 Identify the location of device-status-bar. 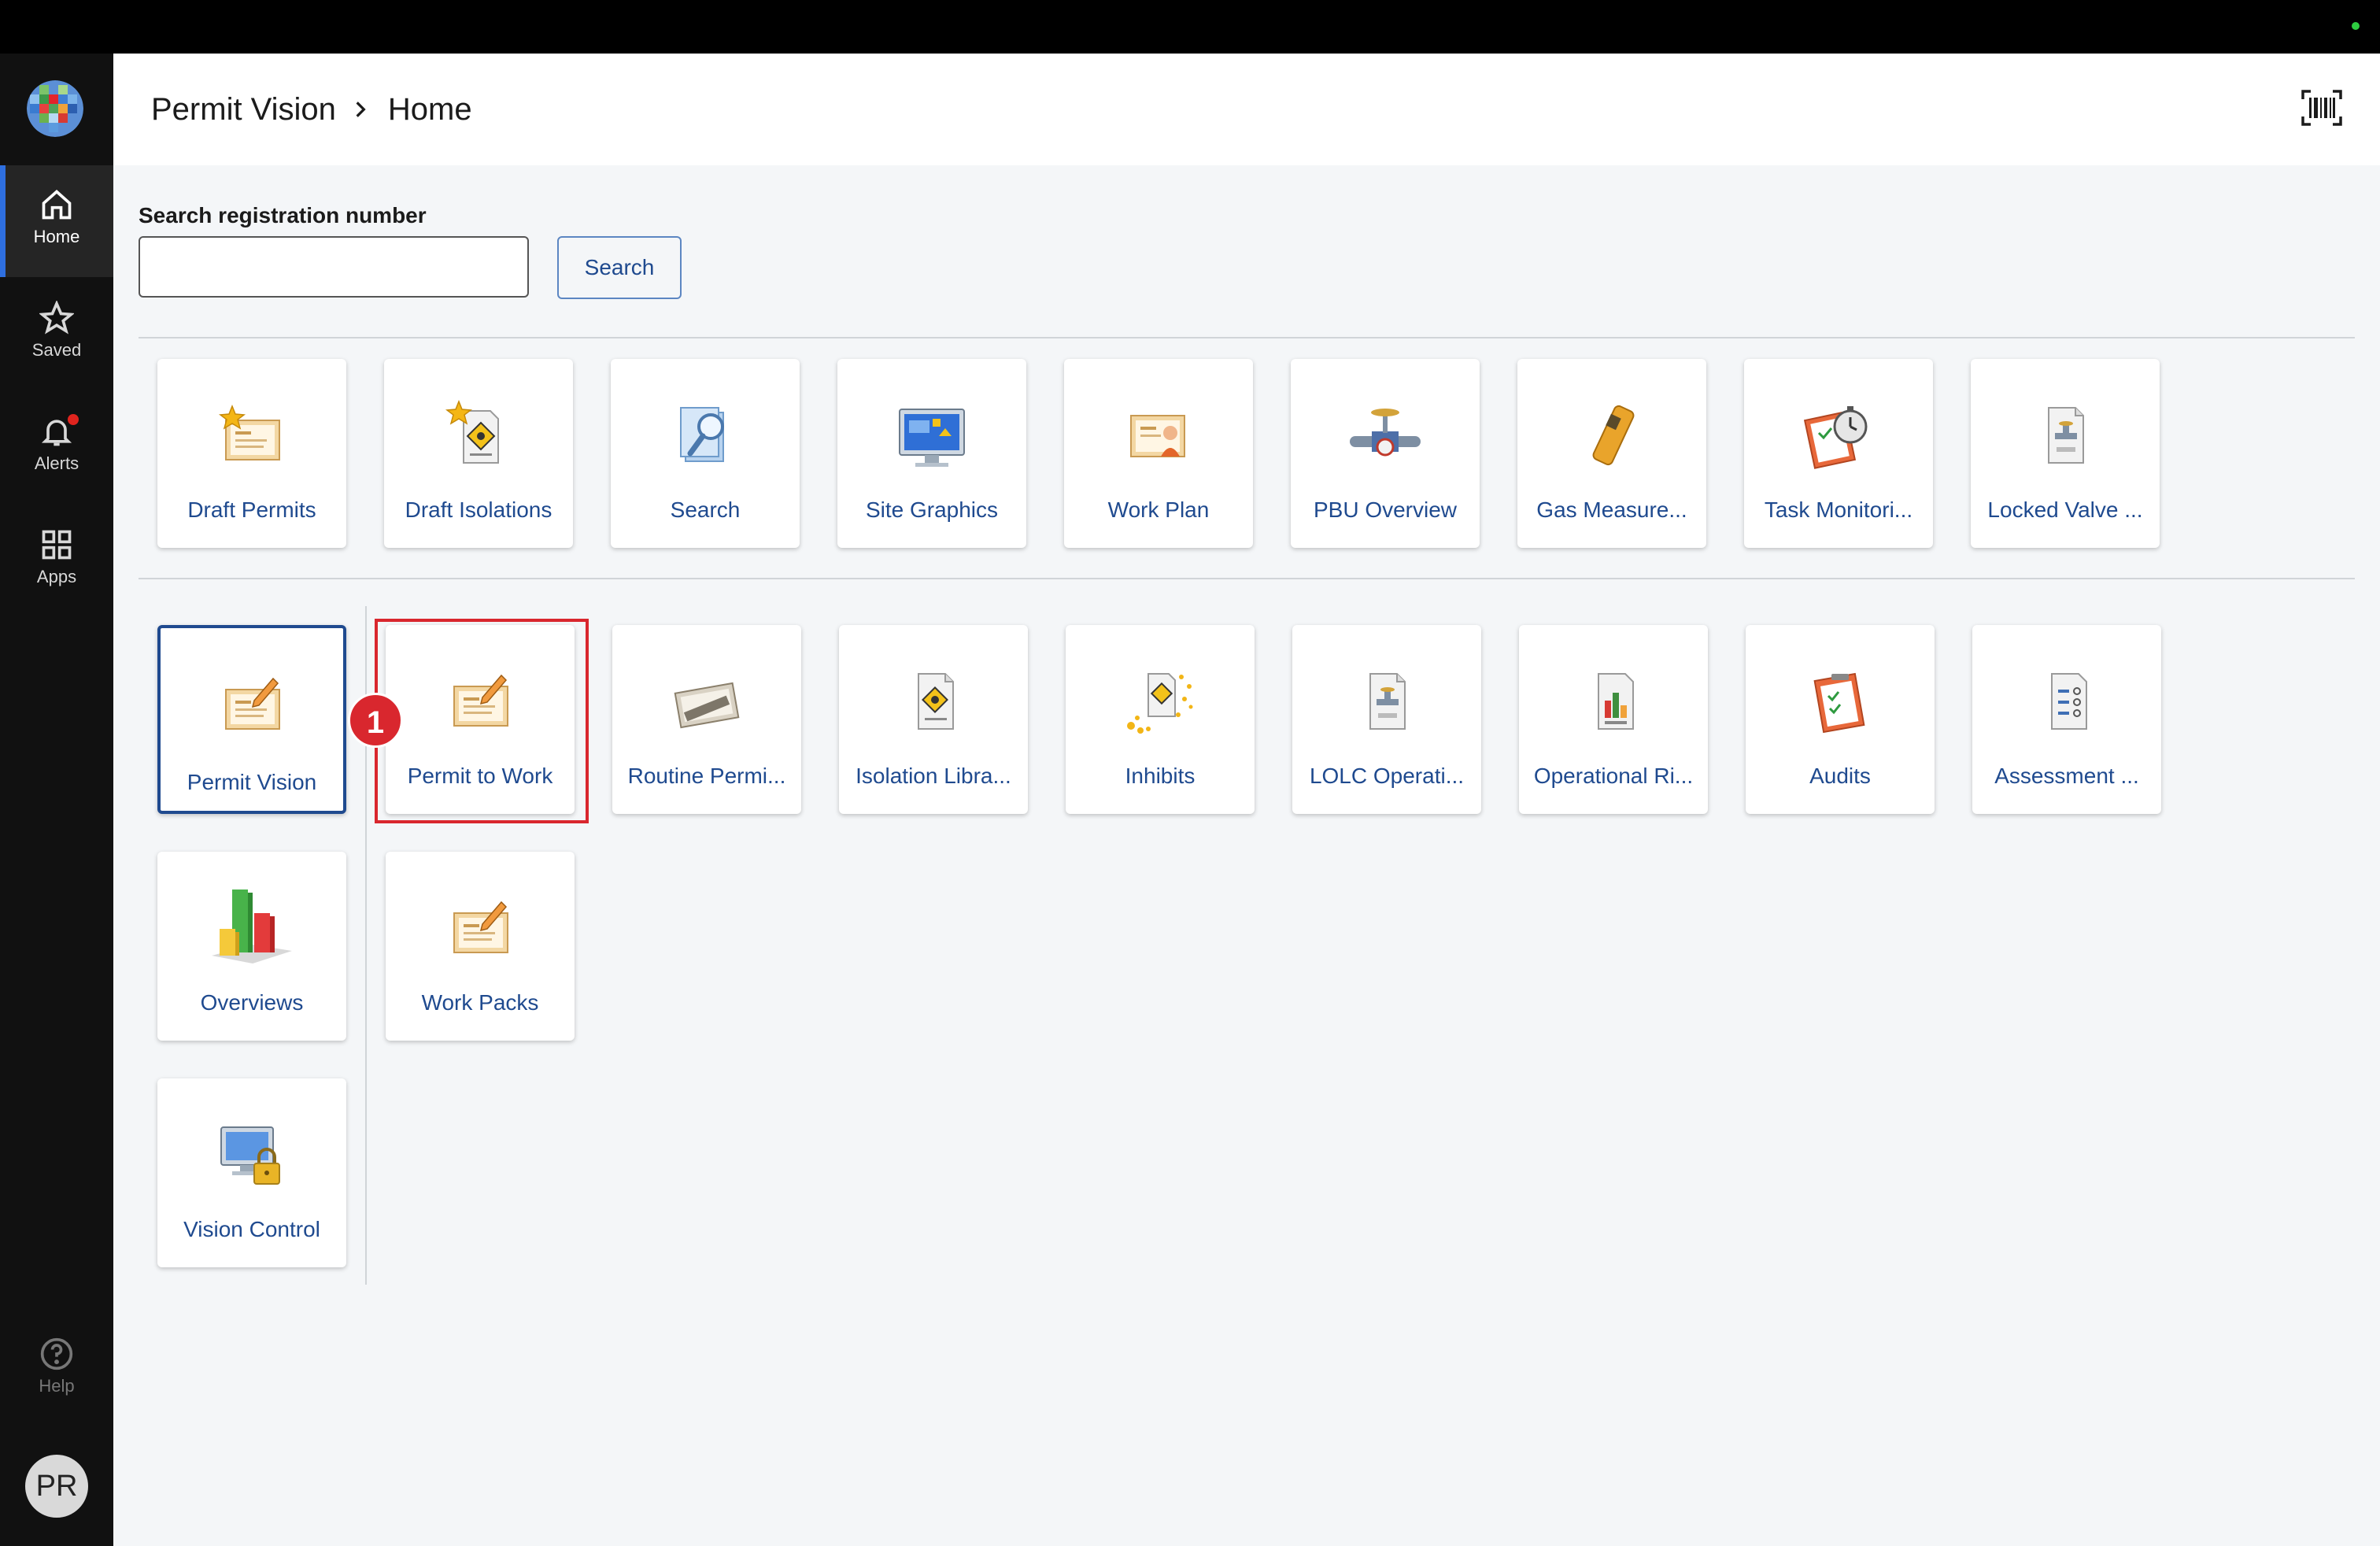
(1190, 27).